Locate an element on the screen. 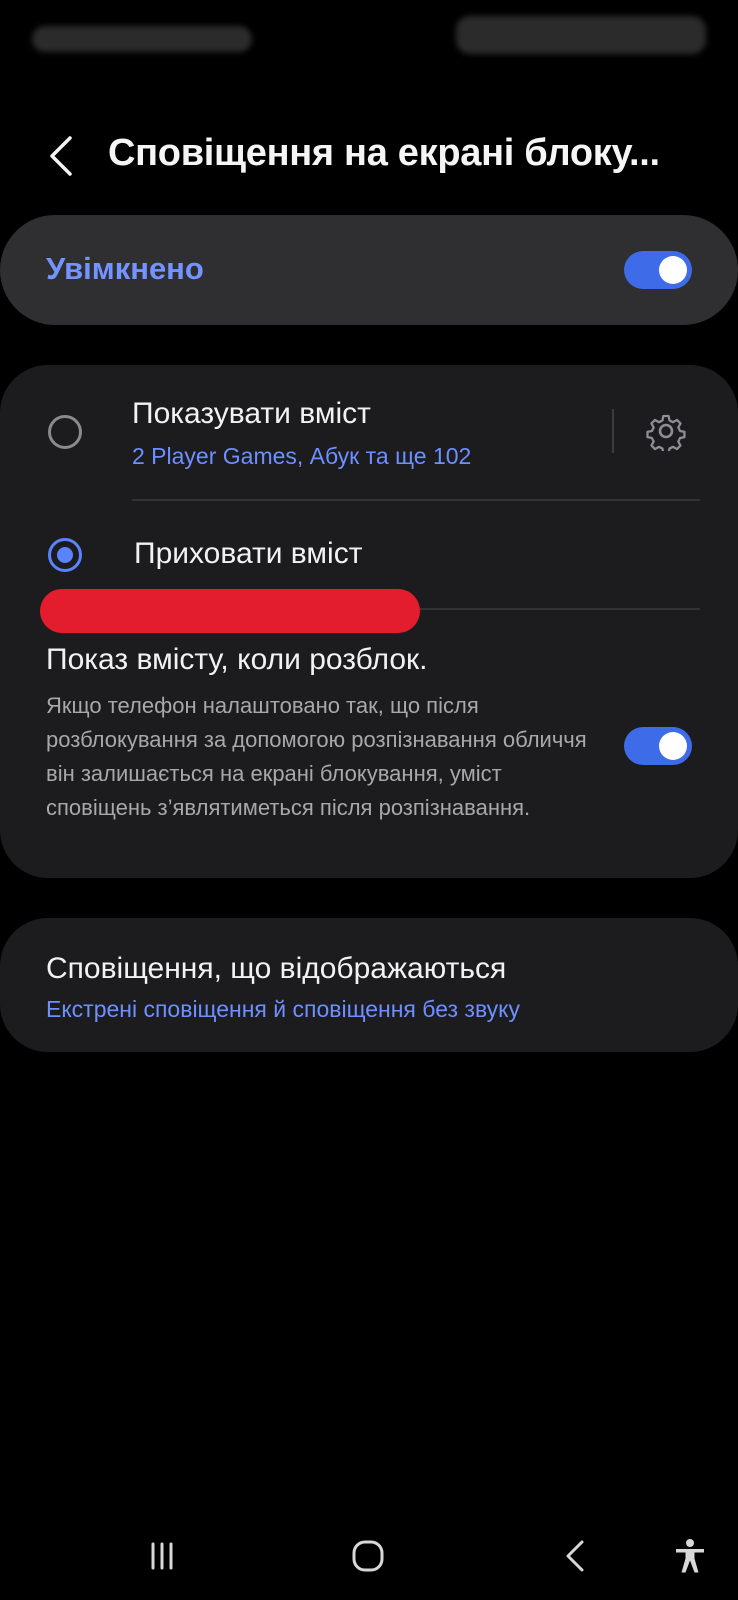 Image resolution: width=738 pixels, height=1600 pixels. chevron-left-icon is located at coordinates (61, 156).